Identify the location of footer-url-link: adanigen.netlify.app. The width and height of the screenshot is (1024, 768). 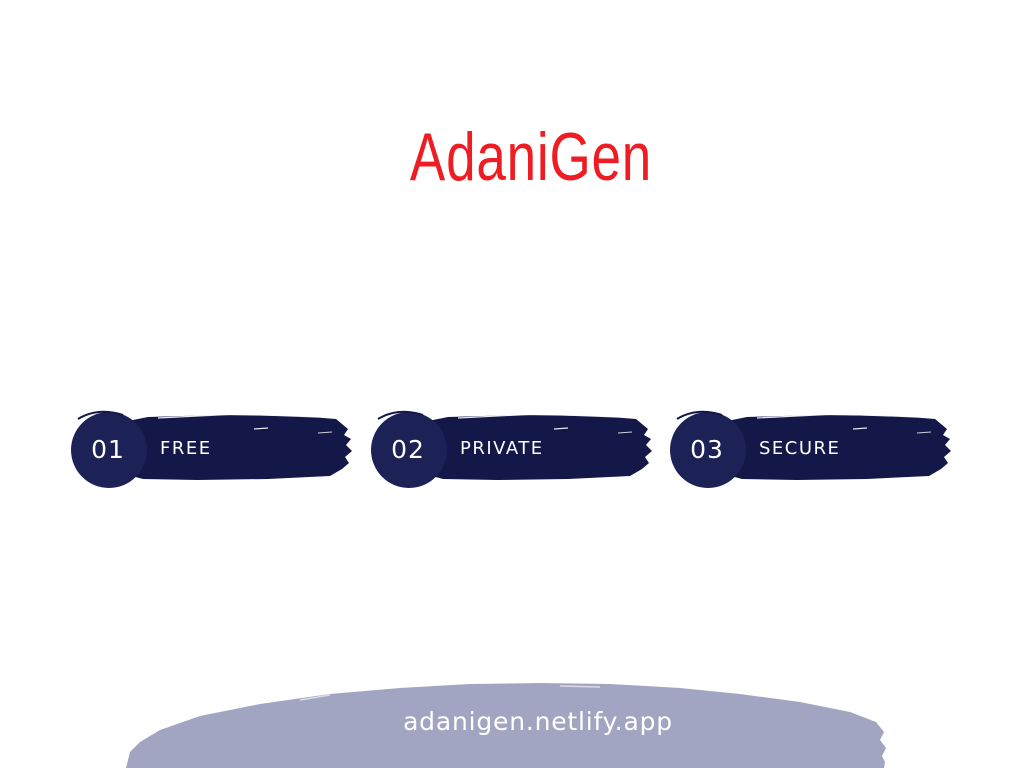
(512, 722).